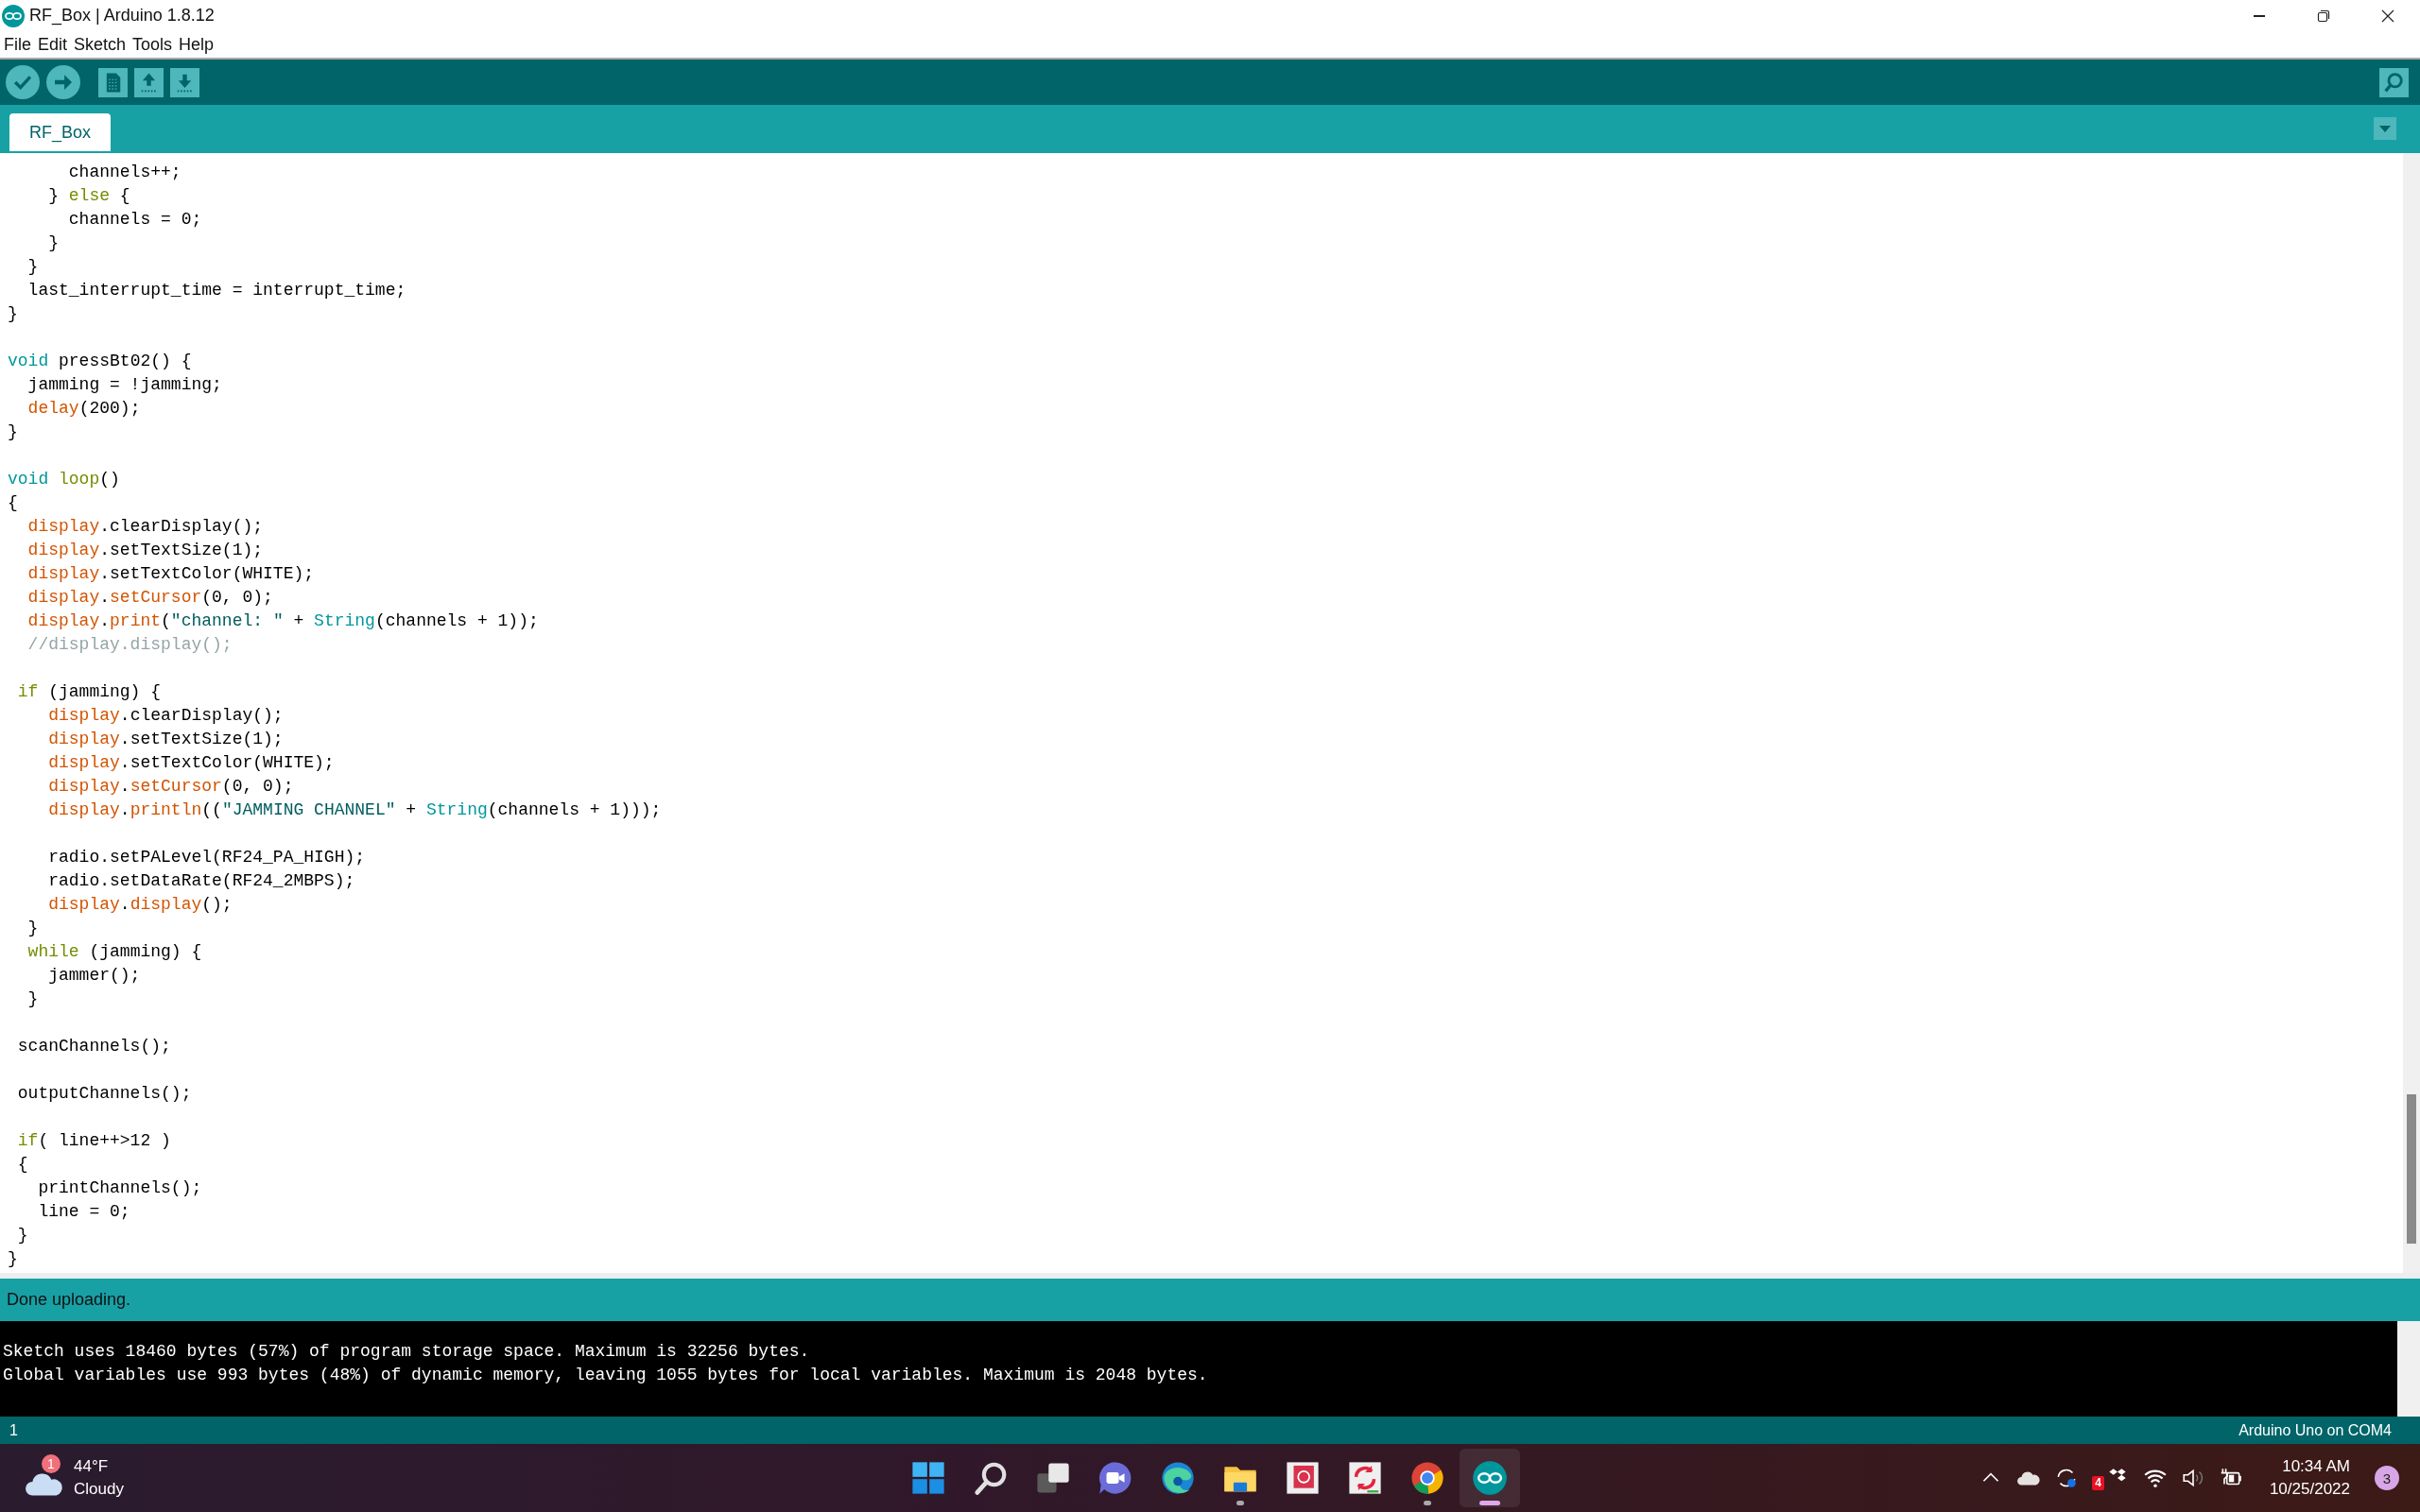 The image size is (2420, 1512). I want to click on code-line: void pressBt02() {, so click(100, 361).